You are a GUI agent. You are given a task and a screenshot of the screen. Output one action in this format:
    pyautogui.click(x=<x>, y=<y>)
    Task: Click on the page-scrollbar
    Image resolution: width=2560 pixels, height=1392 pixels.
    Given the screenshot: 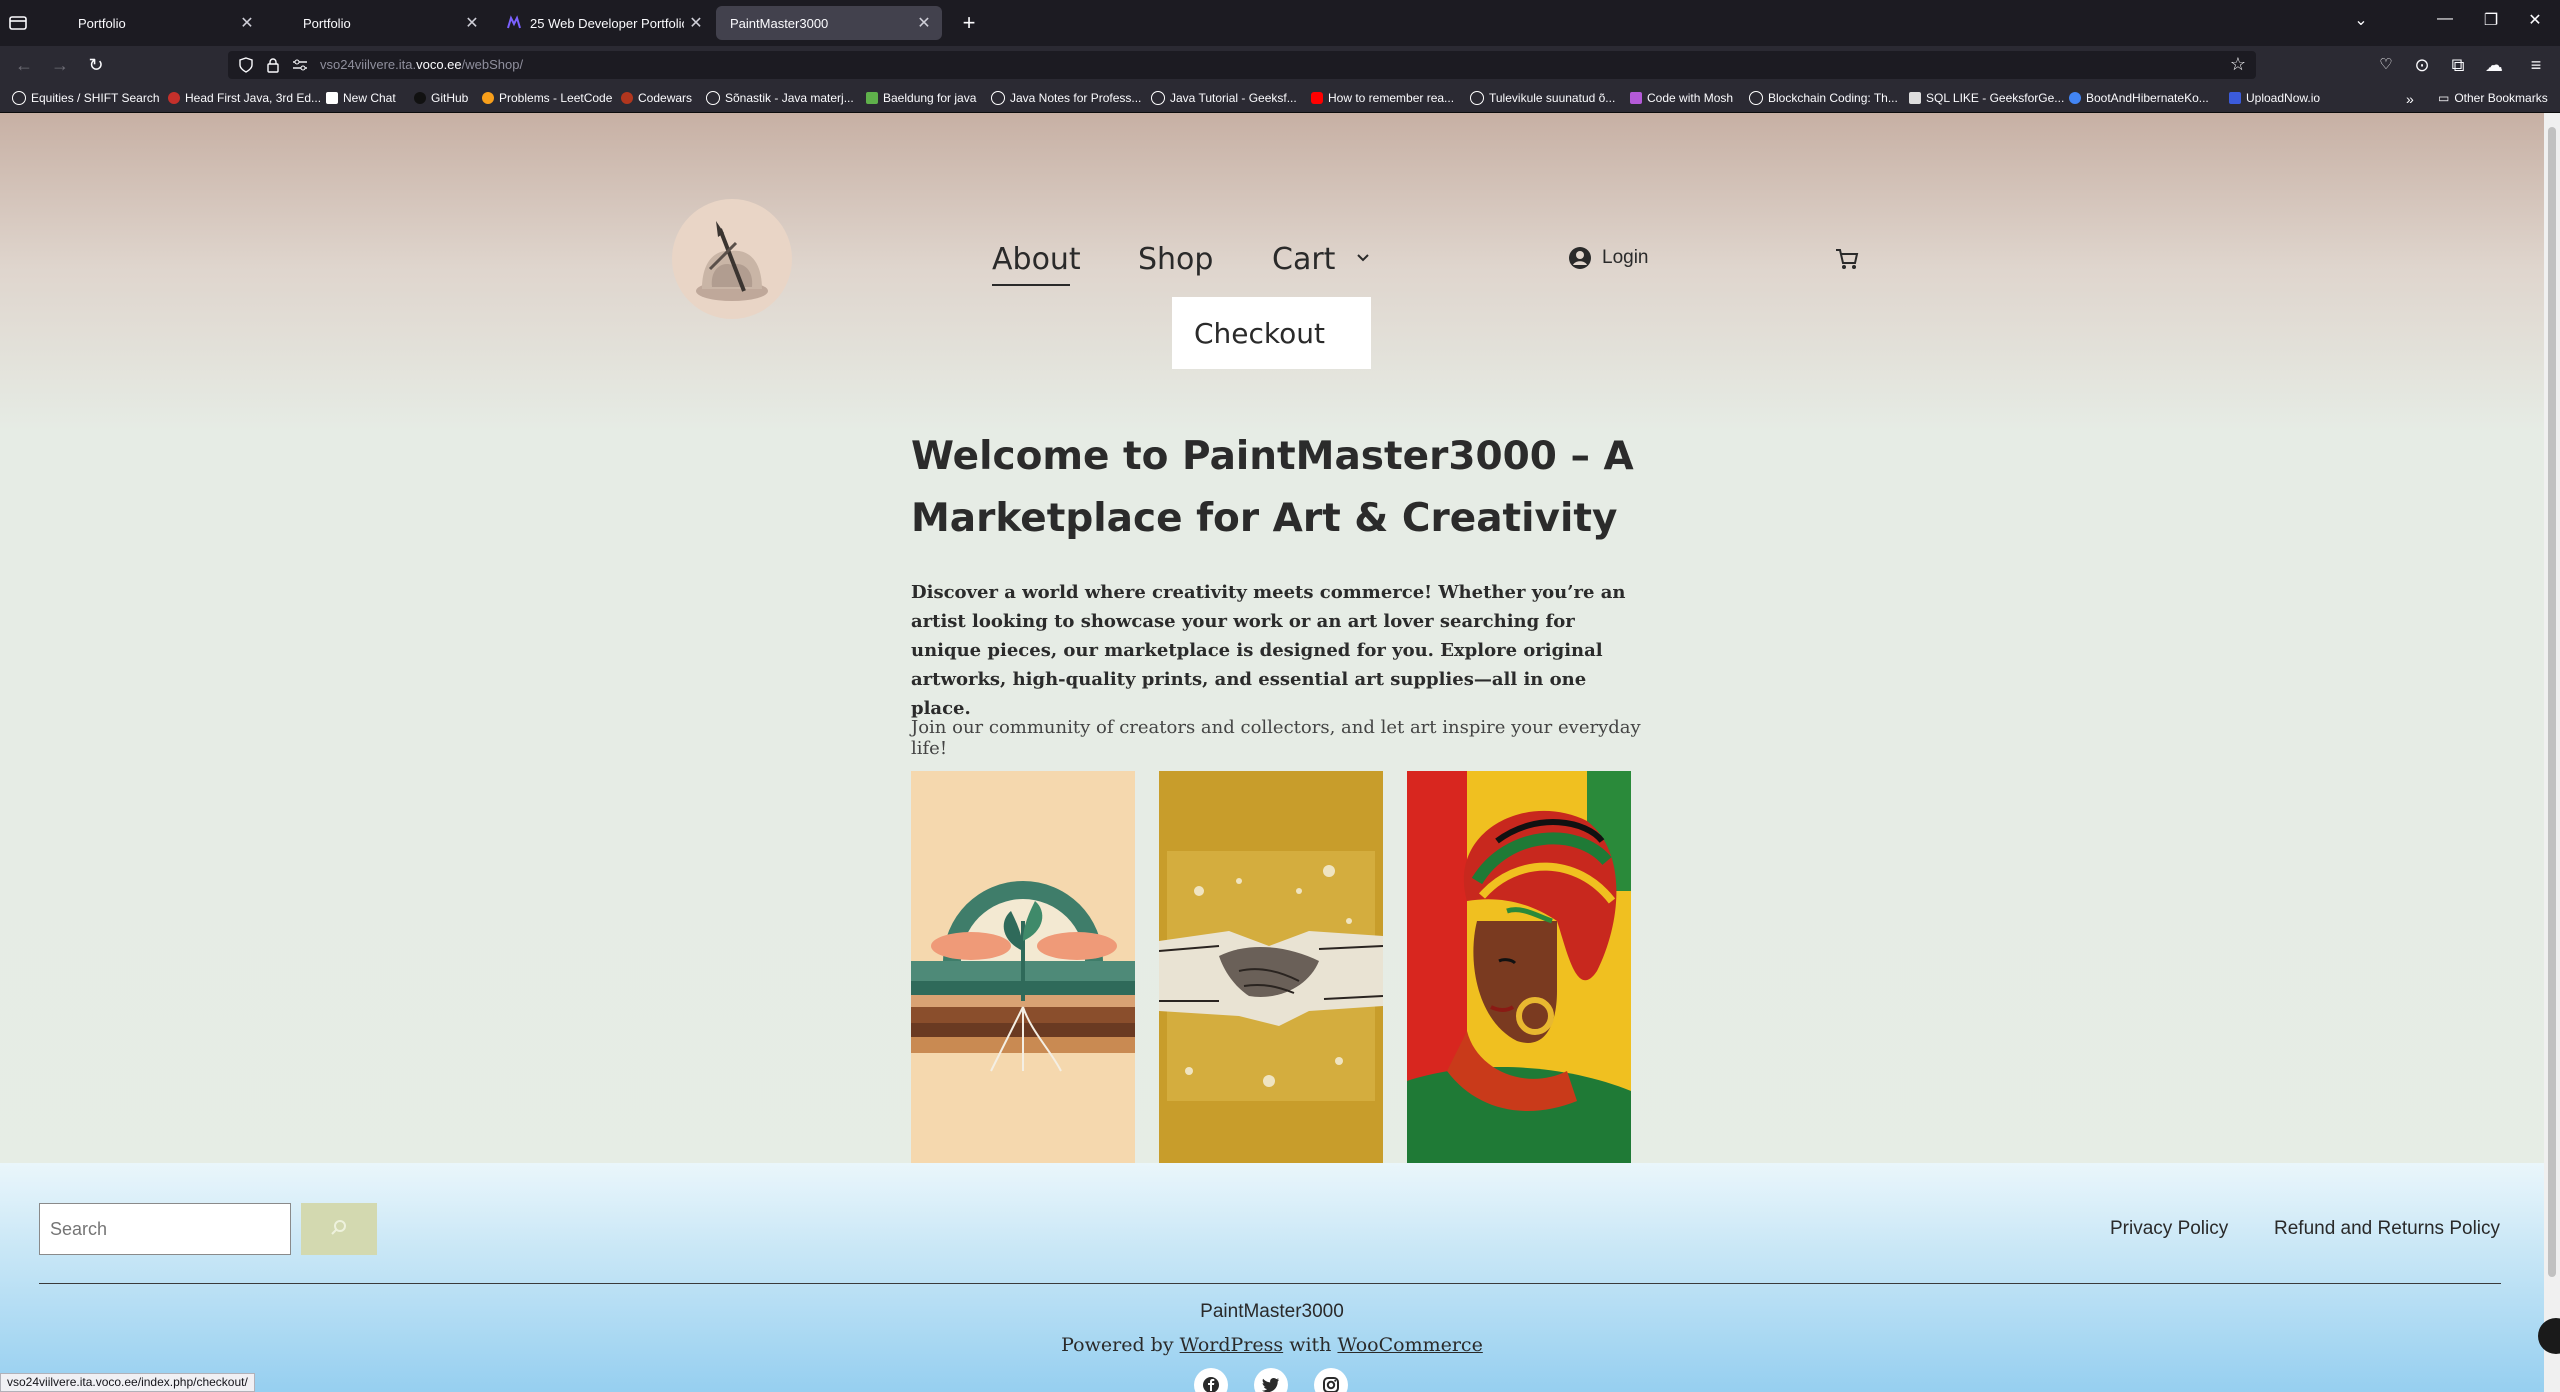 What is the action you would take?
    pyautogui.click(x=2552, y=752)
    